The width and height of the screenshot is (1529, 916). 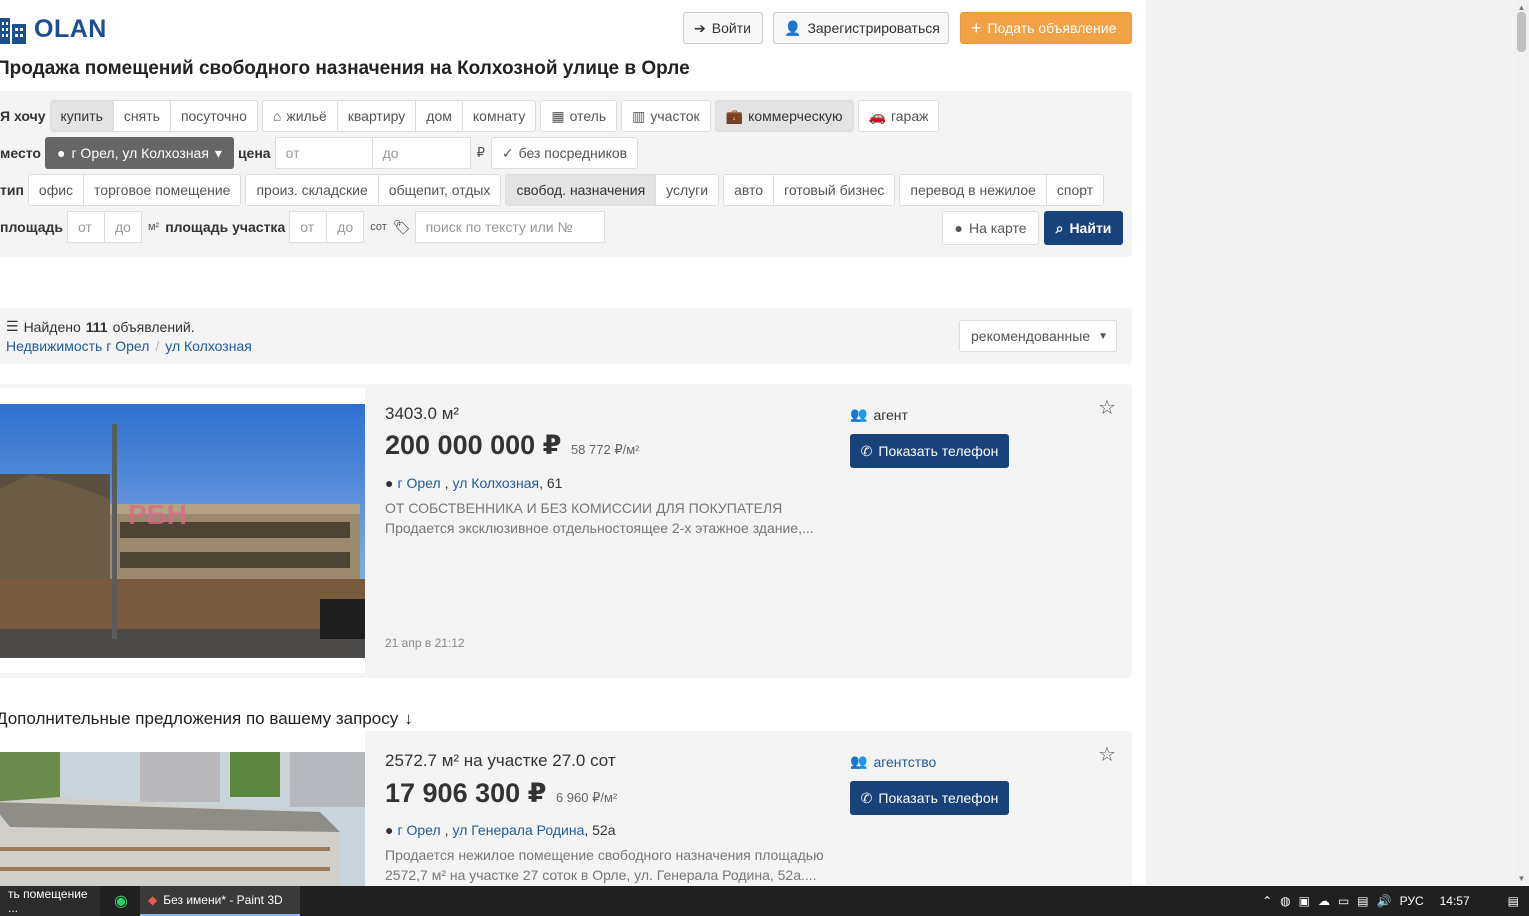 I want to click on area-to-input: до, so click(x=123, y=227).